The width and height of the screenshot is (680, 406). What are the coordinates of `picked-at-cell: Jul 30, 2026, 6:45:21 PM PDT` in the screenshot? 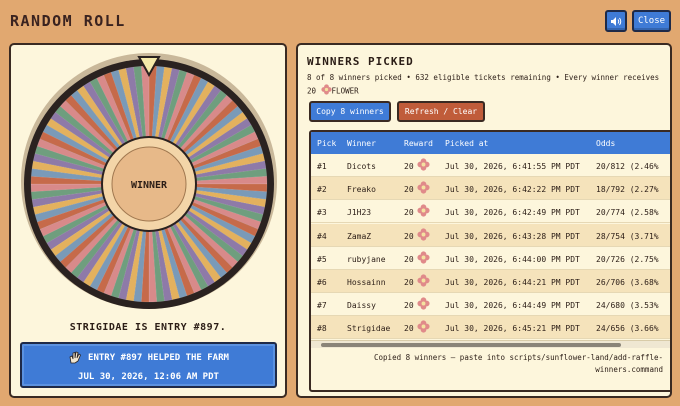 It's located at (512, 329).